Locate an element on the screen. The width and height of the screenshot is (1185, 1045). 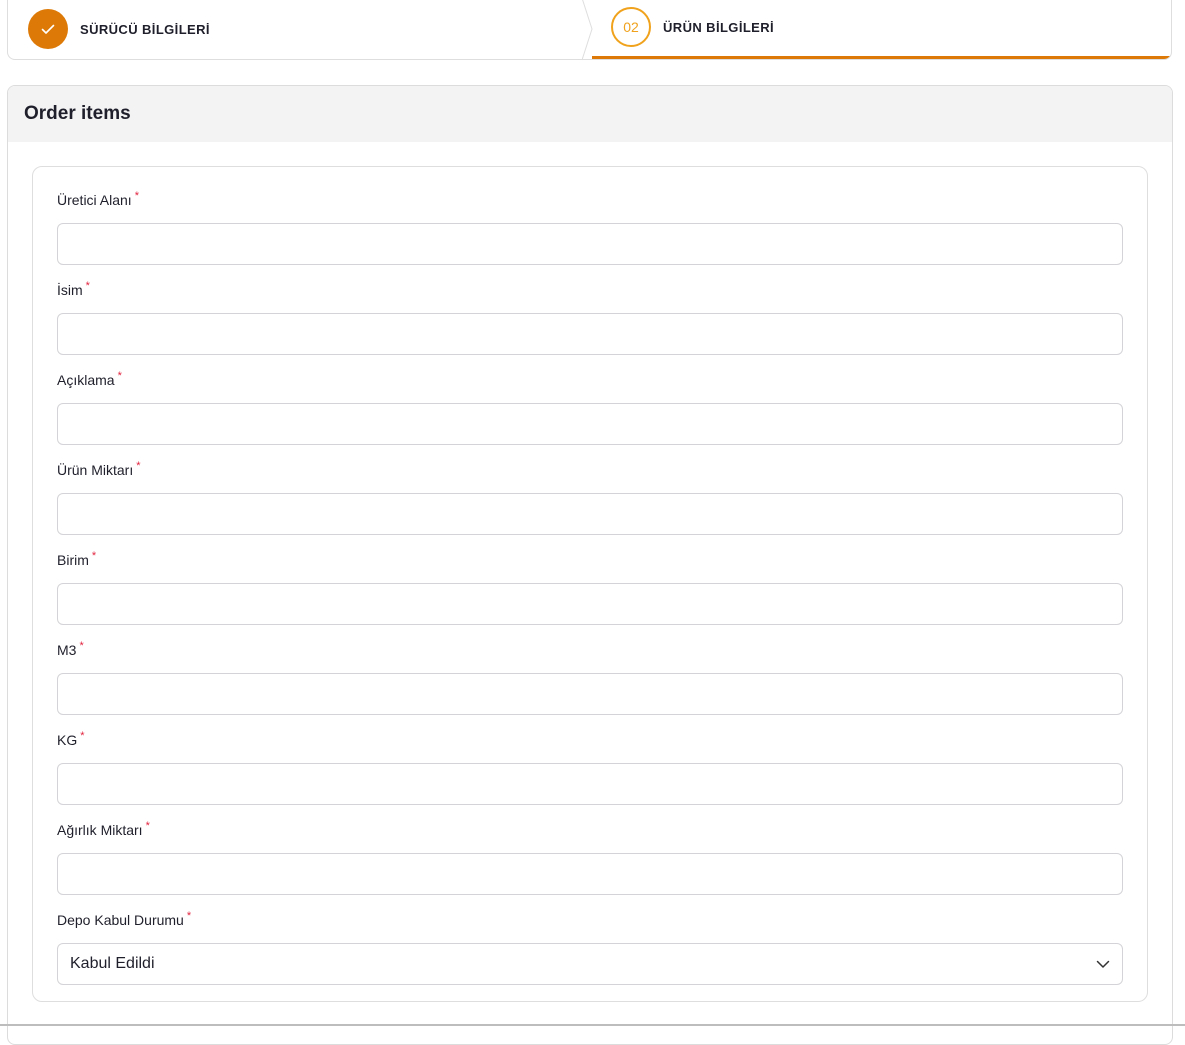
chevron-down-icon is located at coordinates (1103, 964).